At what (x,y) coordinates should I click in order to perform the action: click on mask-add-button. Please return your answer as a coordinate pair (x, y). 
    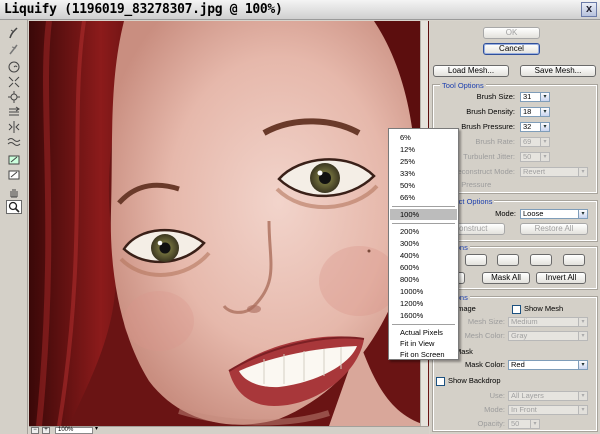
    Looking at the image, I should click on (476, 260).